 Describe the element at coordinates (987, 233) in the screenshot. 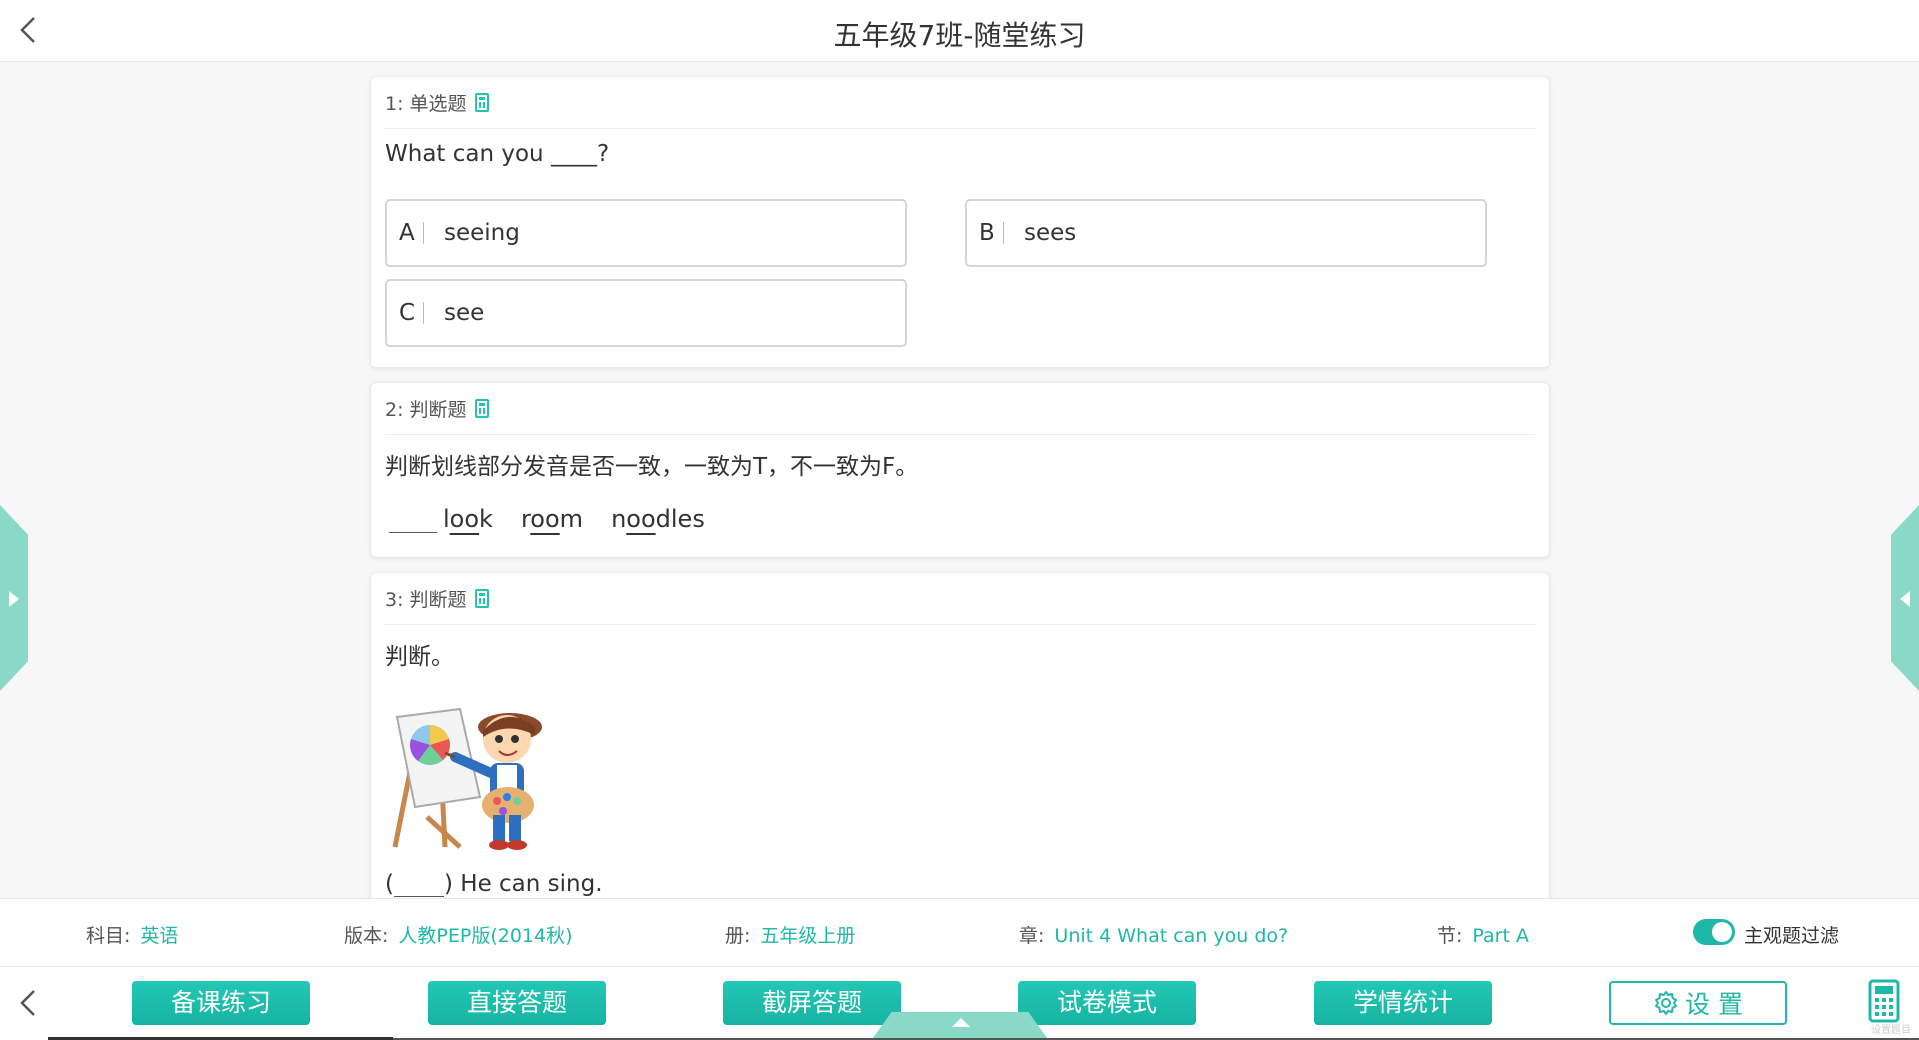

I see `option-letter: B` at that location.